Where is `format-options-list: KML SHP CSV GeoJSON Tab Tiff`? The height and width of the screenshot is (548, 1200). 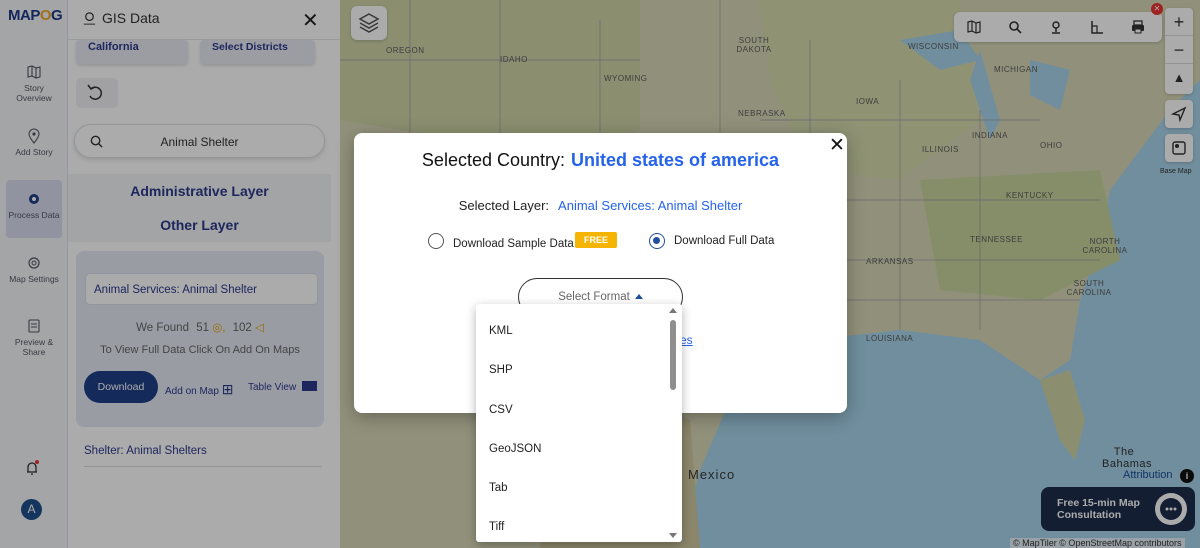 format-options-list: KML SHP CSV GeoJSON Tab Tiff is located at coordinates (579, 423).